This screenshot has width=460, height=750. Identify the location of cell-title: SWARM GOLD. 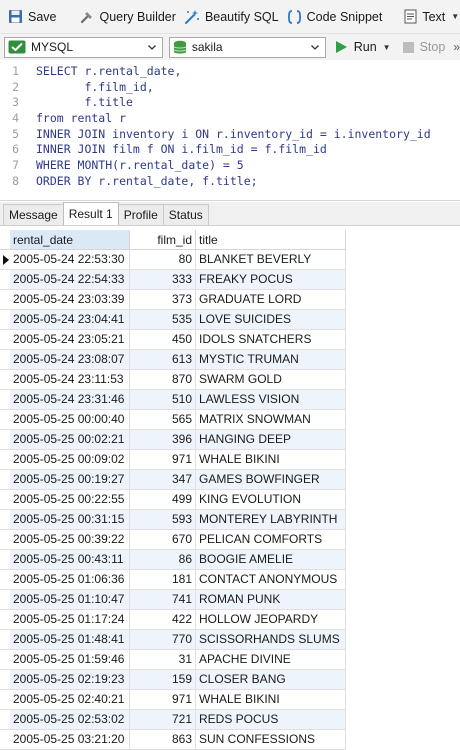
(271, 380).